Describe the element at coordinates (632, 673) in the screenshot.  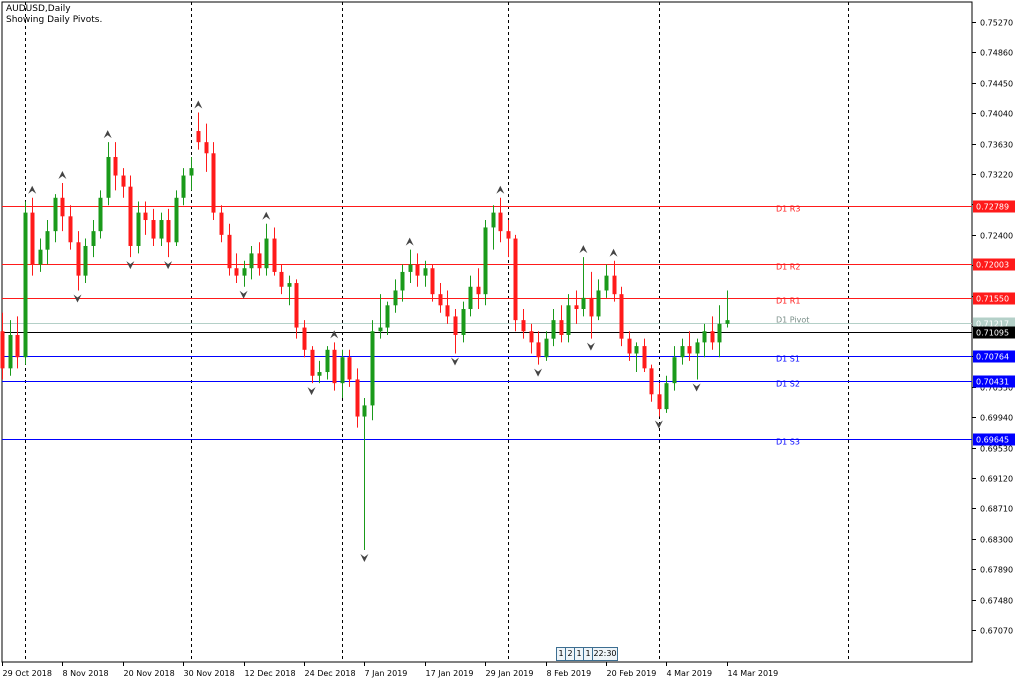
I see `x-tick-label: 20 Feb 2019` at that location.